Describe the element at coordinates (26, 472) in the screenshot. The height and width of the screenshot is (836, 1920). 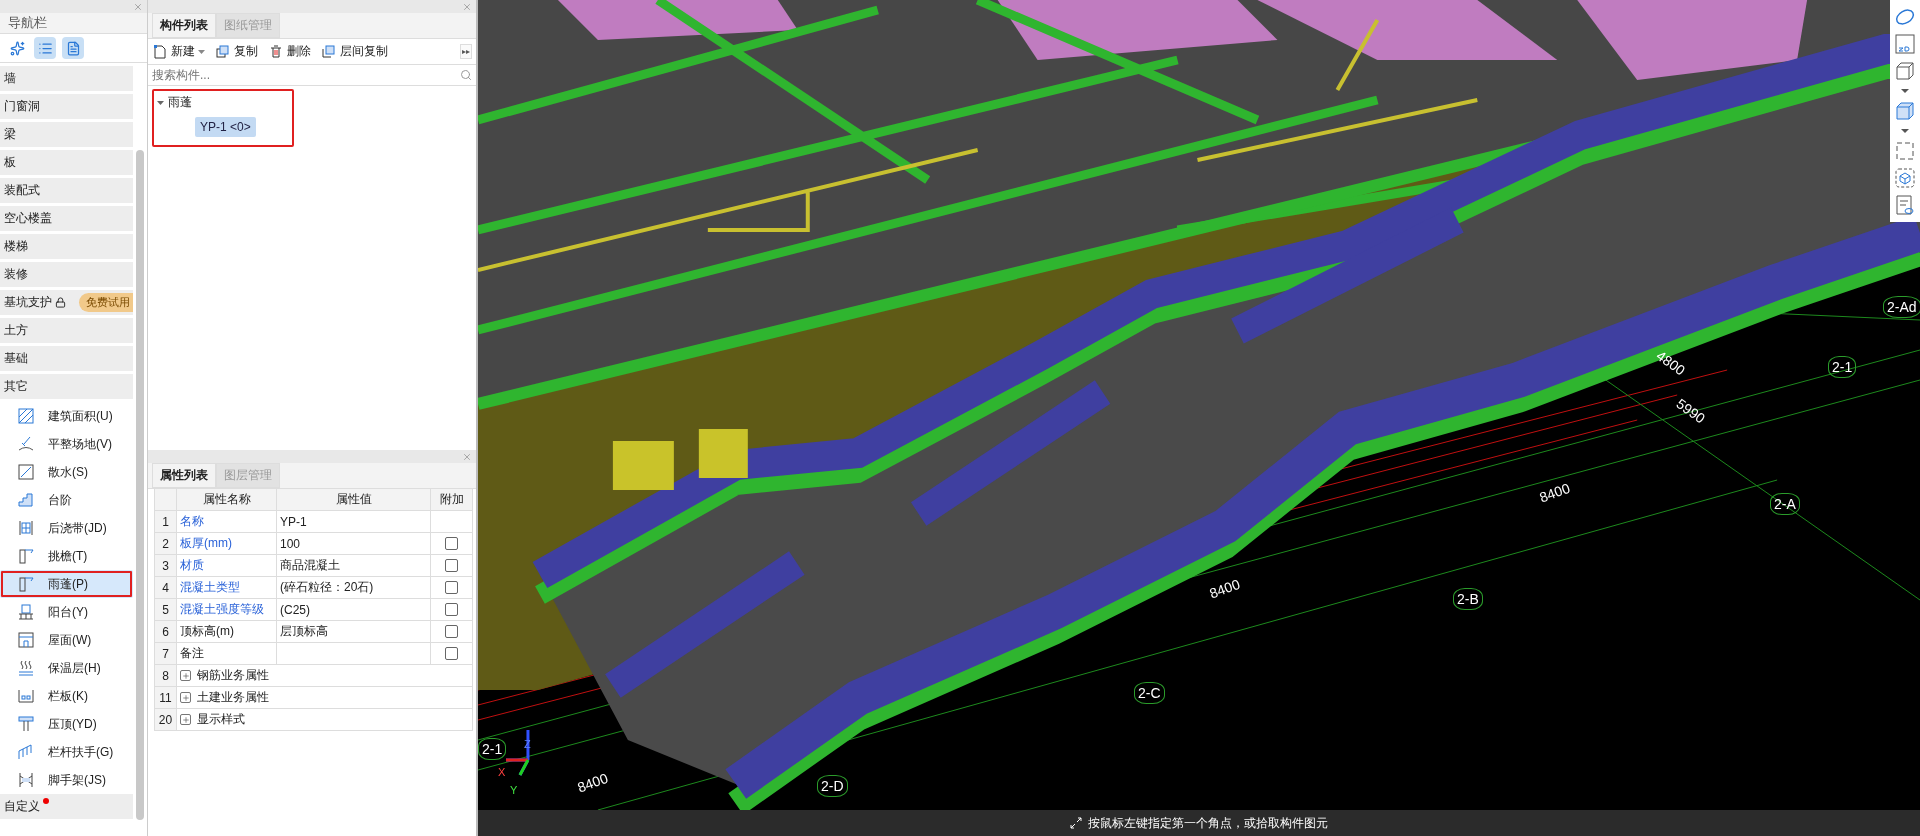
I see `square-diagonal-icon` at that location.